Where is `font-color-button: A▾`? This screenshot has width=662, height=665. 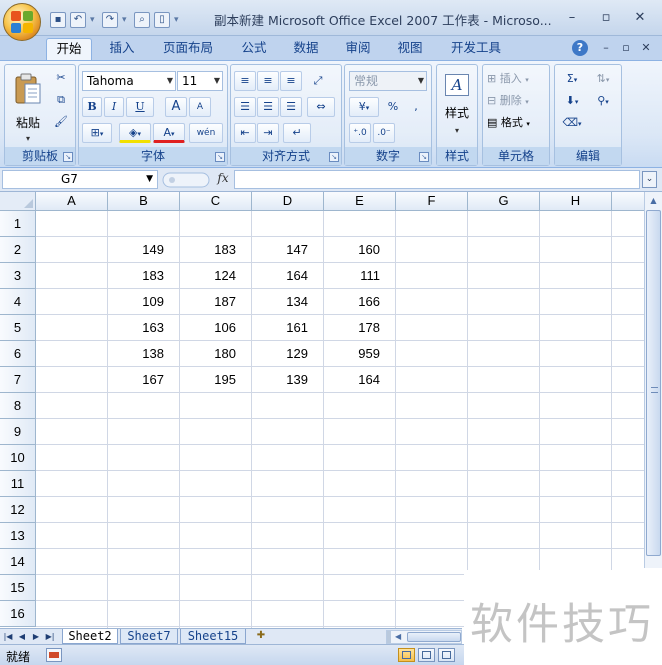
font-color-button: A▾ is located at coordinates (169, 133).